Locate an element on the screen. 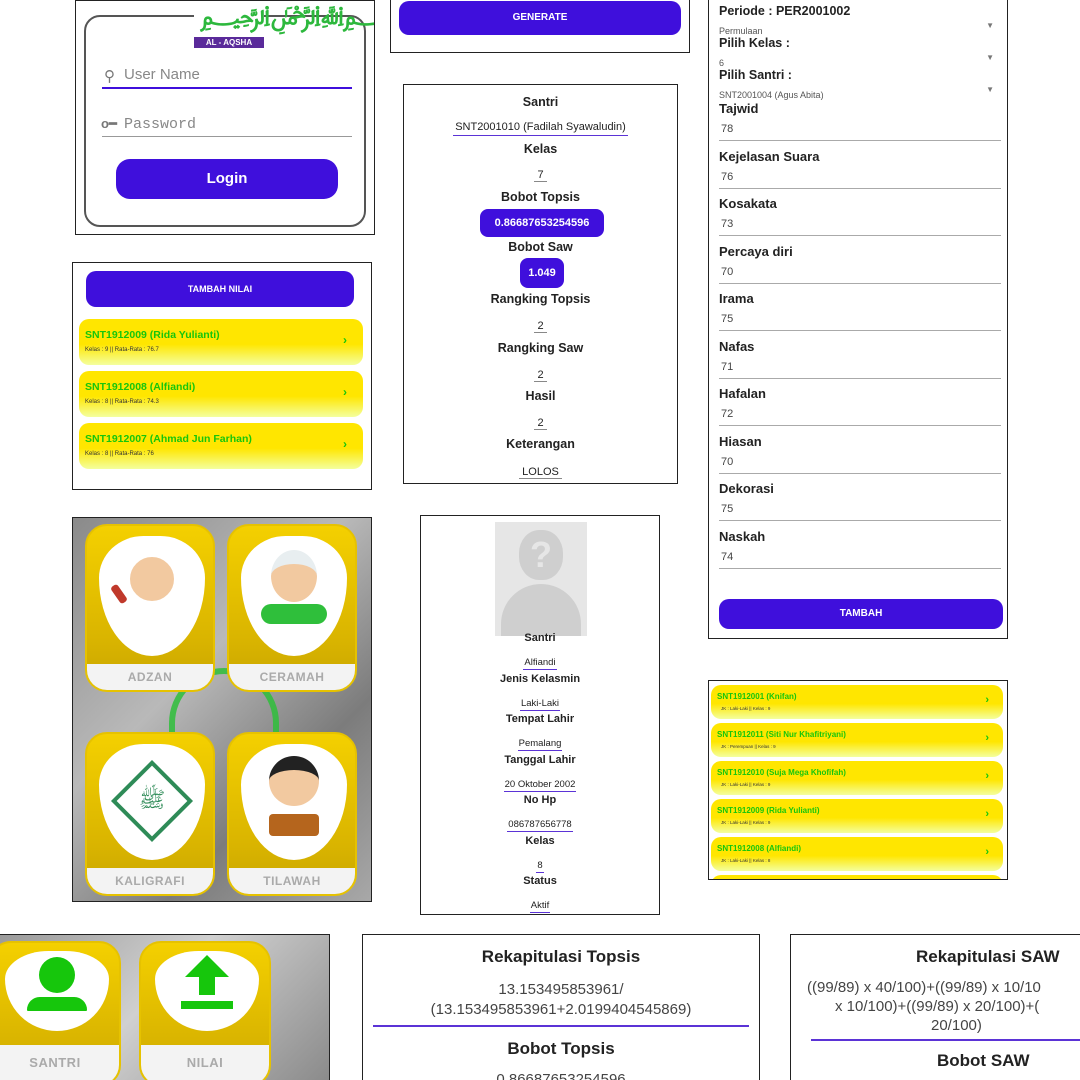 Image resolution: width=1080 pixels, height=1080 pixels. profile-field-value: Pemalang is located at coordinates (540, 742).